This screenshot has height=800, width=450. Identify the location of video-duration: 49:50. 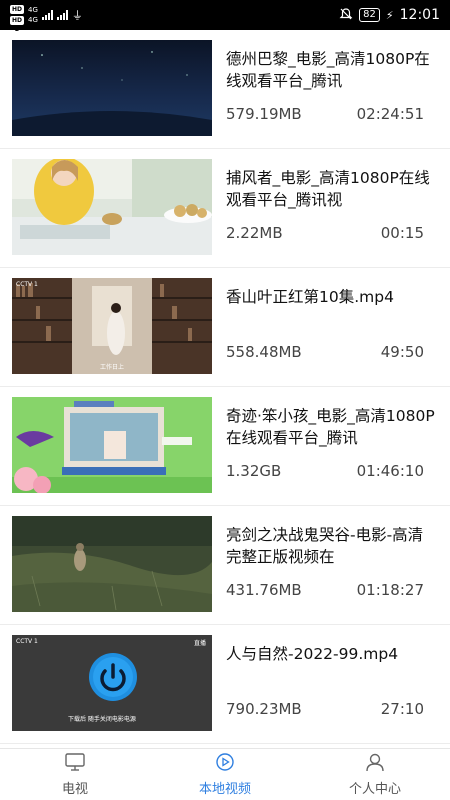
(402, 352).